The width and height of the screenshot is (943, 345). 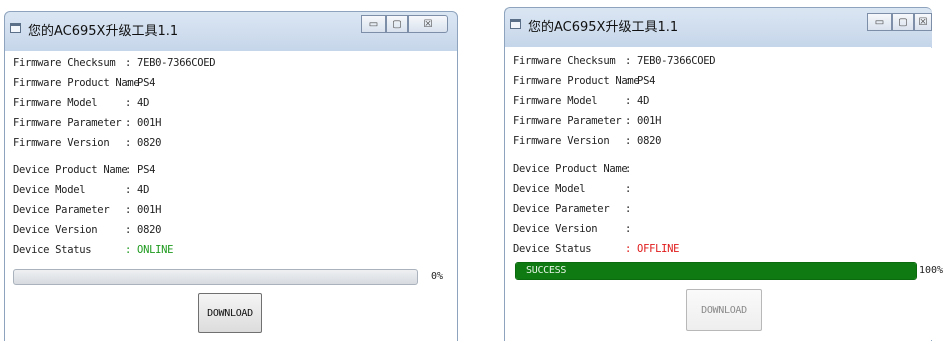 I want to click on device-parameter-row: Device Parameter : 001H, so click(x=87, y=210).